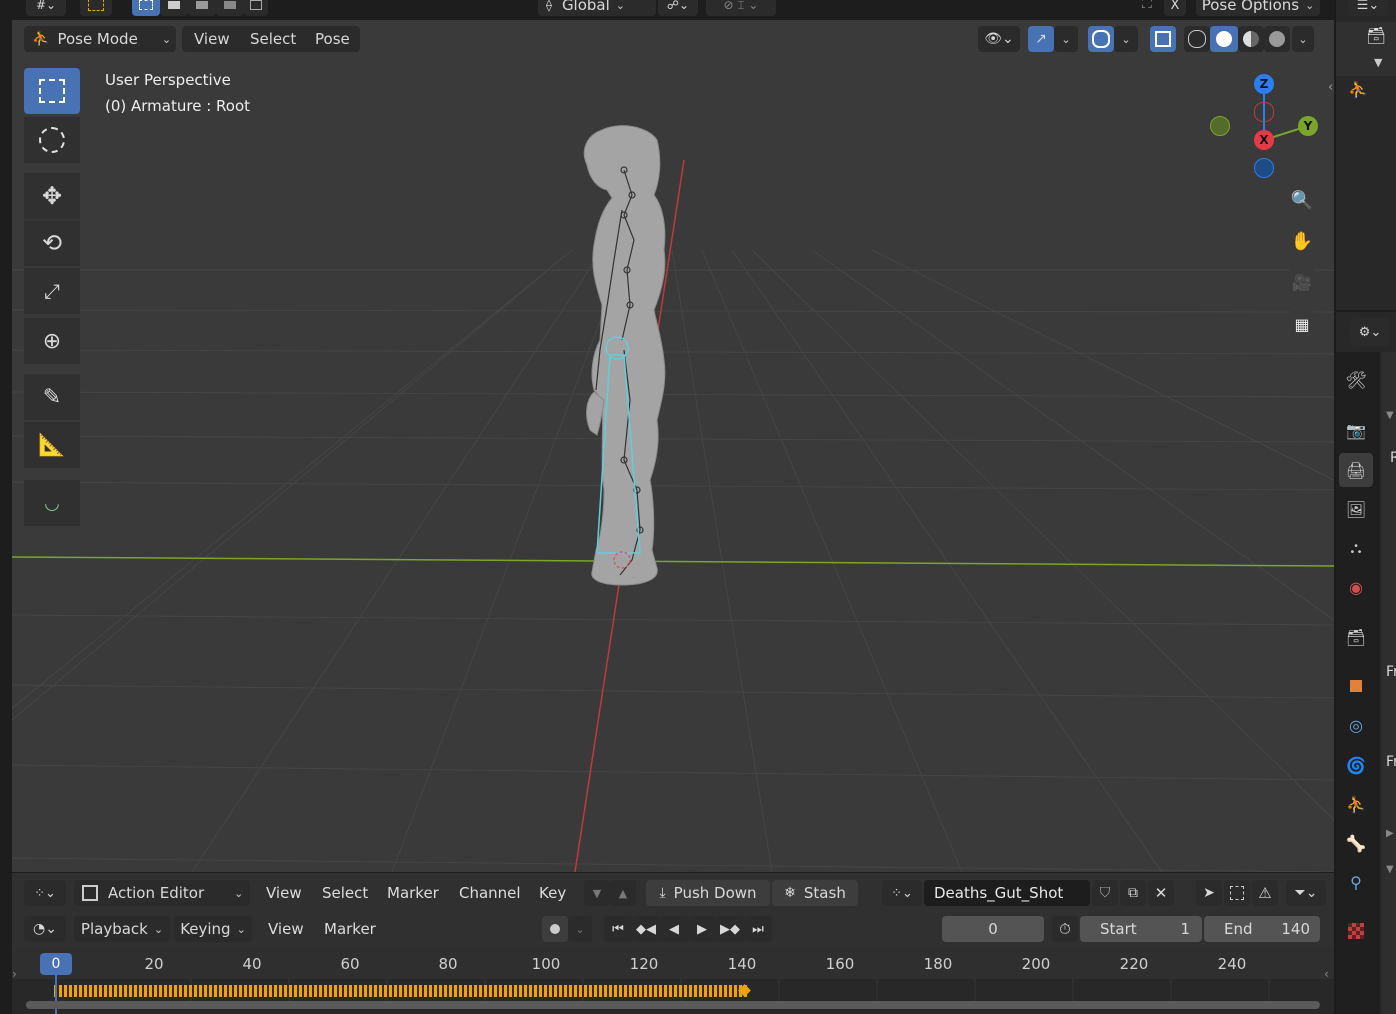 This screenshot has width=1396, height=1014. What do you see at coordinates (52, 140) in the screenshot?
I see `tool-cursor` at bounding box center [52, 140].